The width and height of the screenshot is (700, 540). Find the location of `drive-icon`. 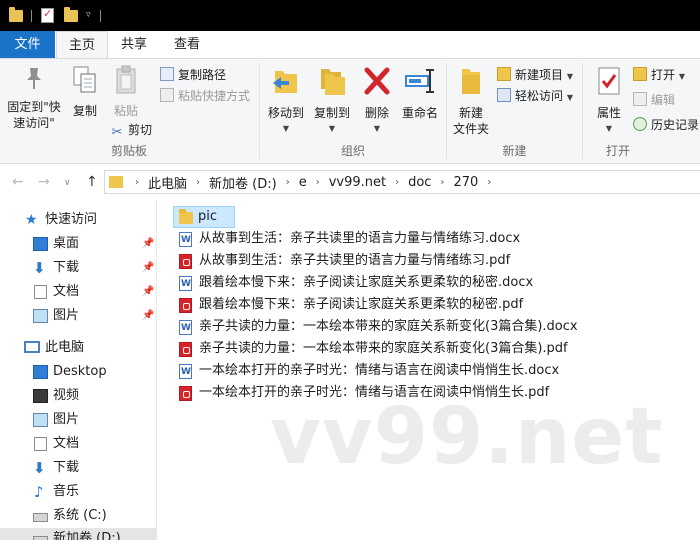

drive-icon is located at coordinates (40, 517).